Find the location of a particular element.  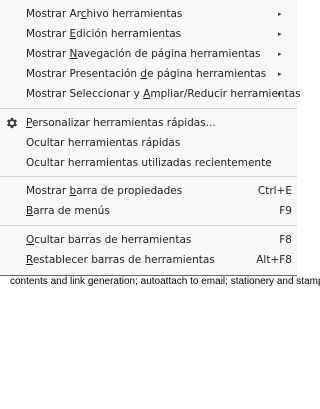

menu-item-label: Mostrar barra de propiedades is located at coordinates (104, 191).